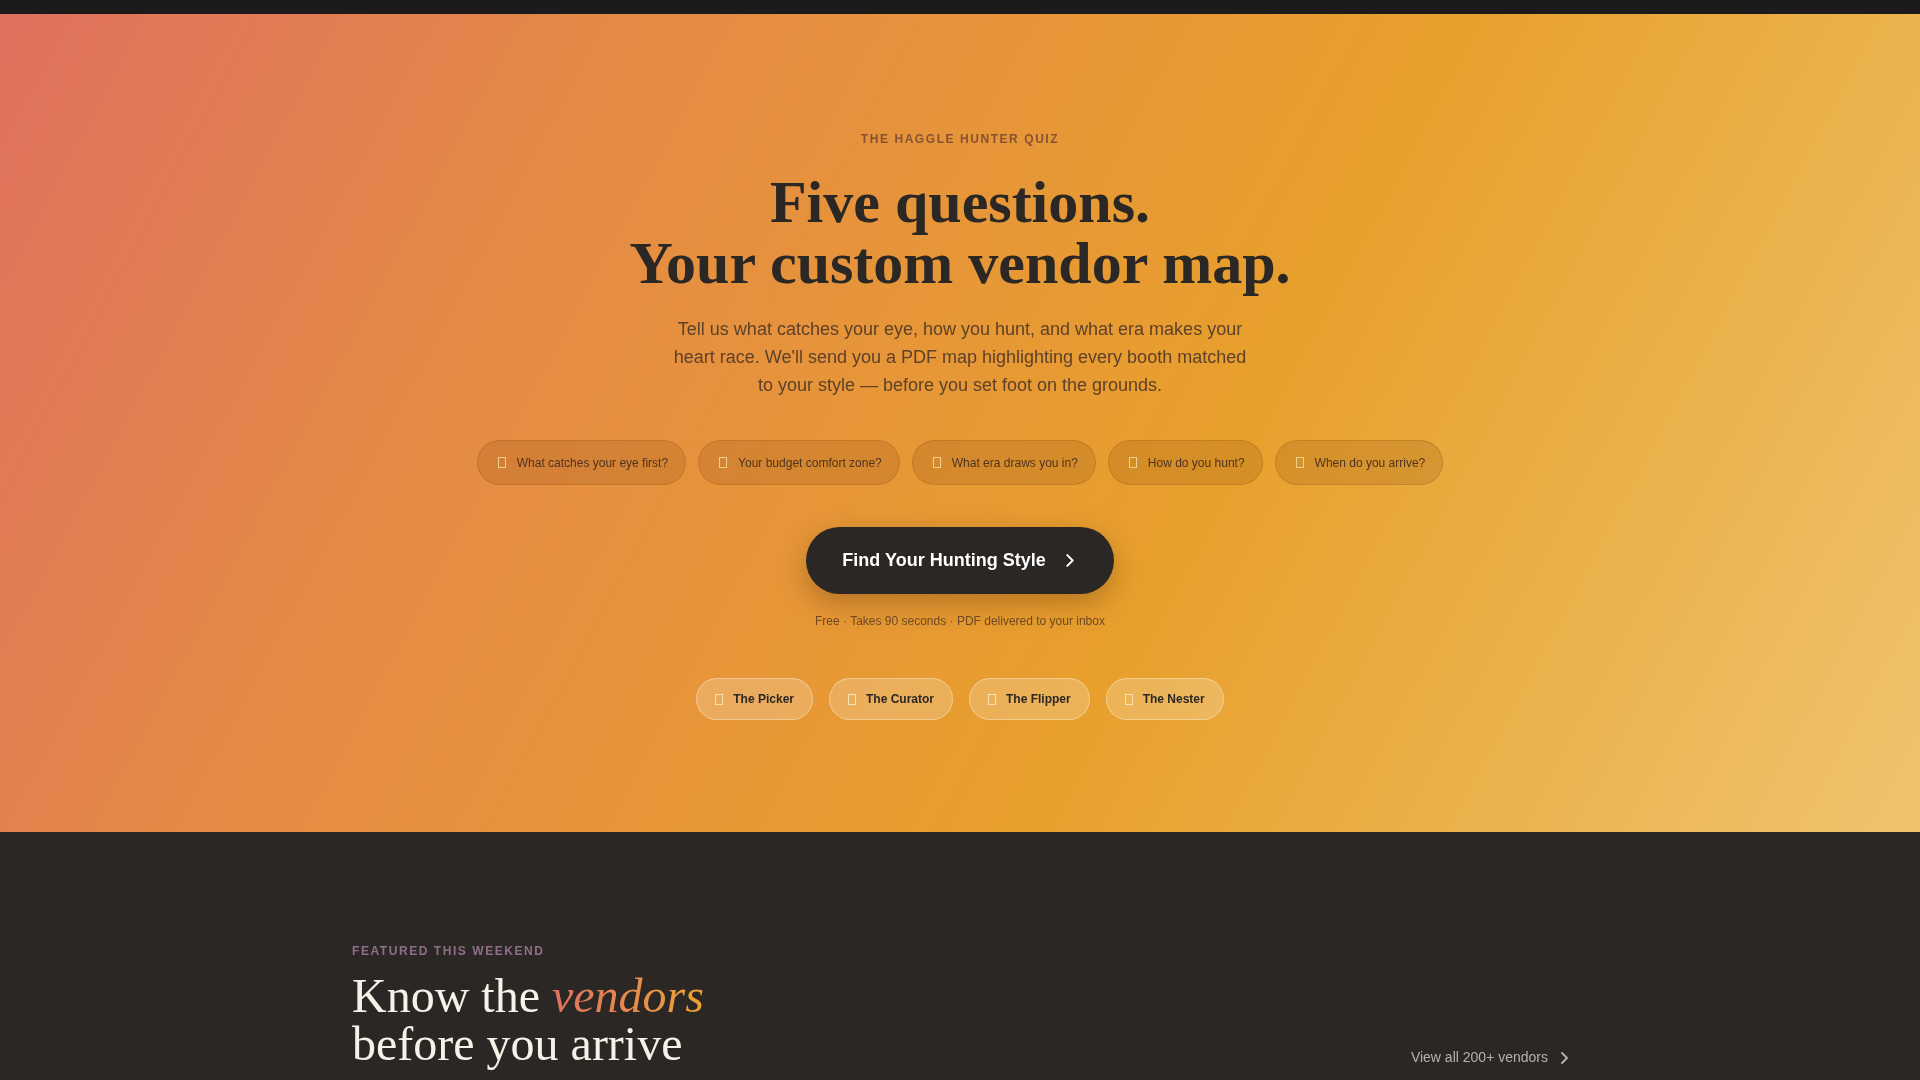  Describe the element at coordinates (900, 699) in the screenshot. I see `style-label: The Curator` at that location.